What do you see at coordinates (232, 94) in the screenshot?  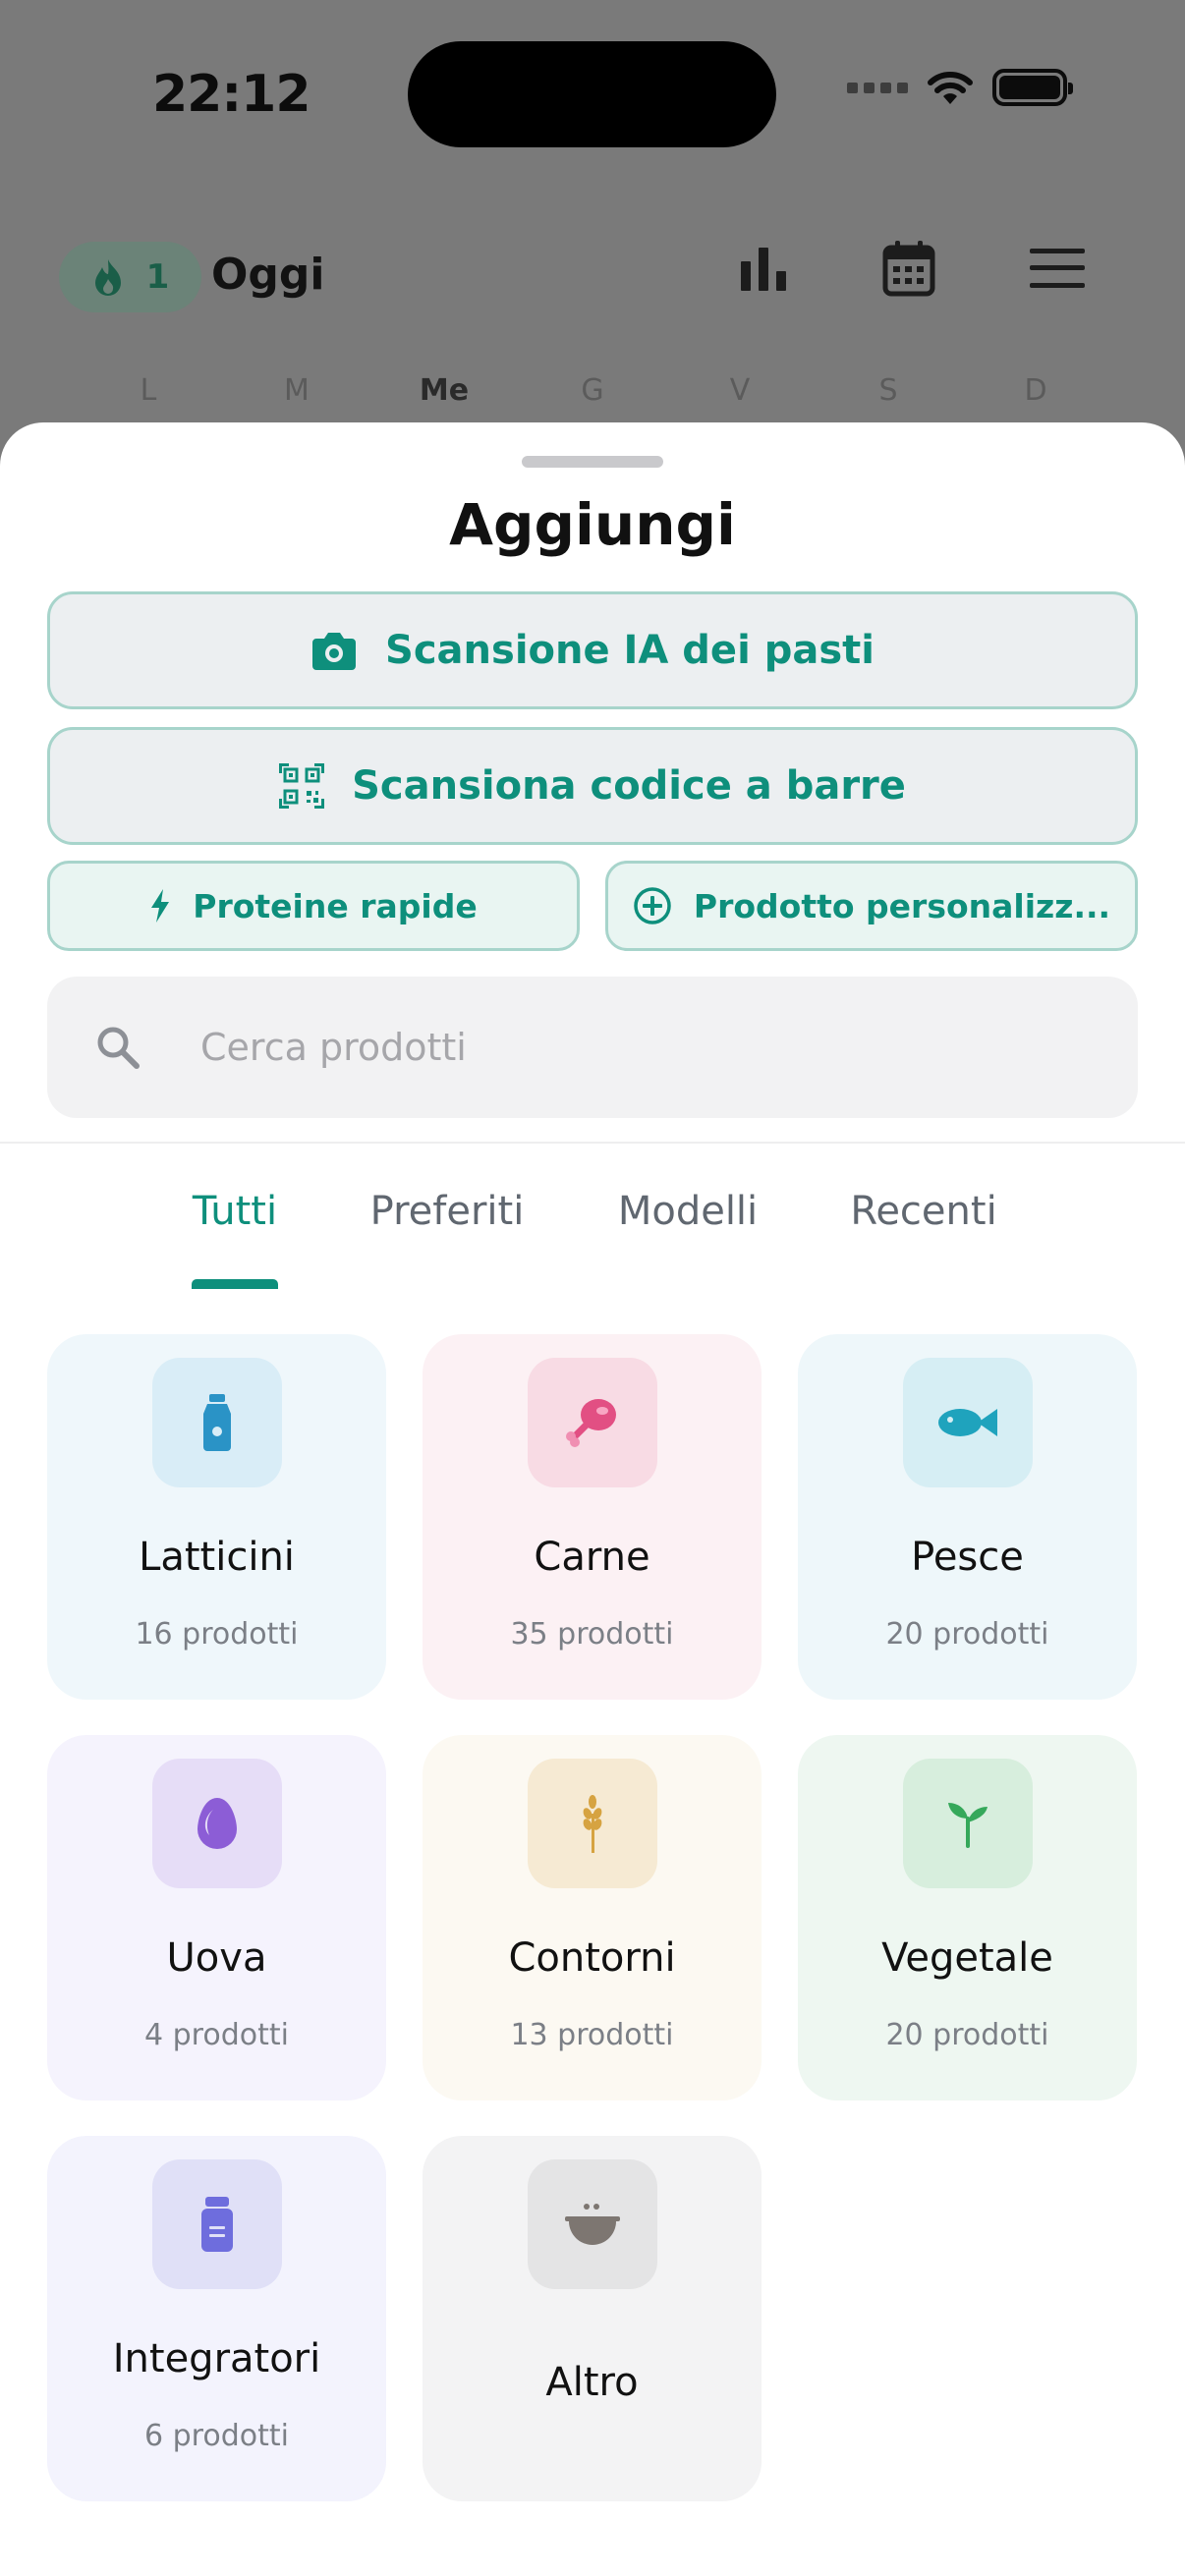 I see `status-time: 22:12` at bounding box center [232, 94].